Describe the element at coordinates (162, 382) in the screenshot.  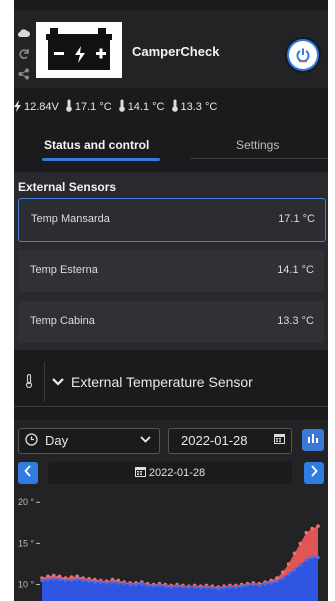
I see `sensor-type-label: External Temperature Sensor` at that location.